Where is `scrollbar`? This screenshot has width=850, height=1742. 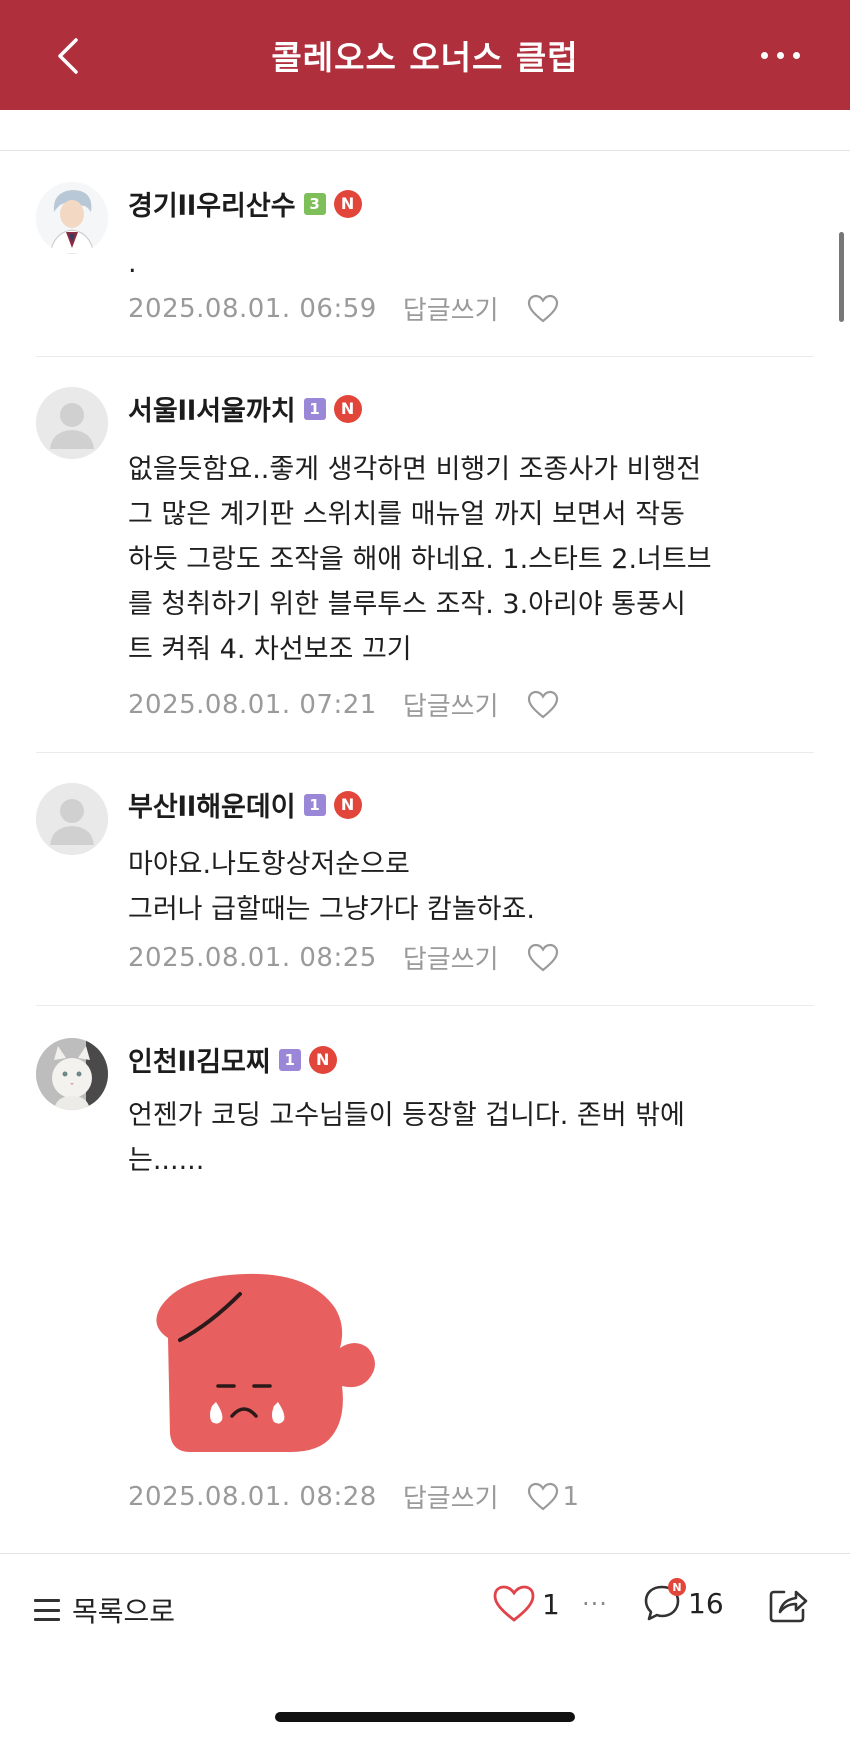
scrollbar is located at coordinates (841, 277).